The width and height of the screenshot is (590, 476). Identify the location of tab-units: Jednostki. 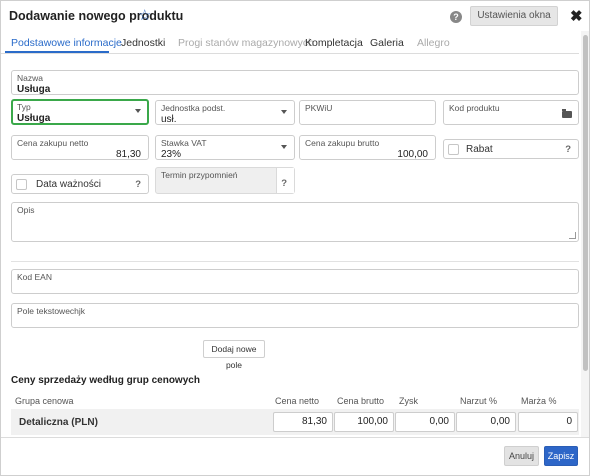
(143, 43).